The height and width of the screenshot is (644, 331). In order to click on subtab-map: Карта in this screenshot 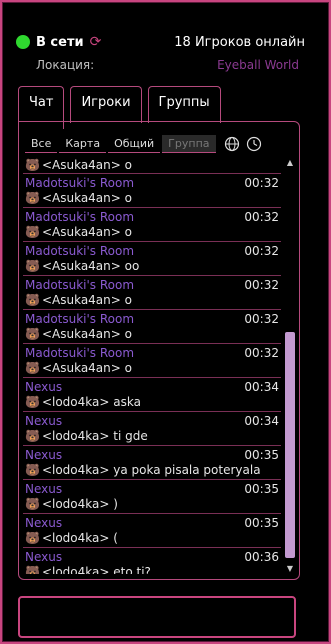, I will do `click(83, 144)`.